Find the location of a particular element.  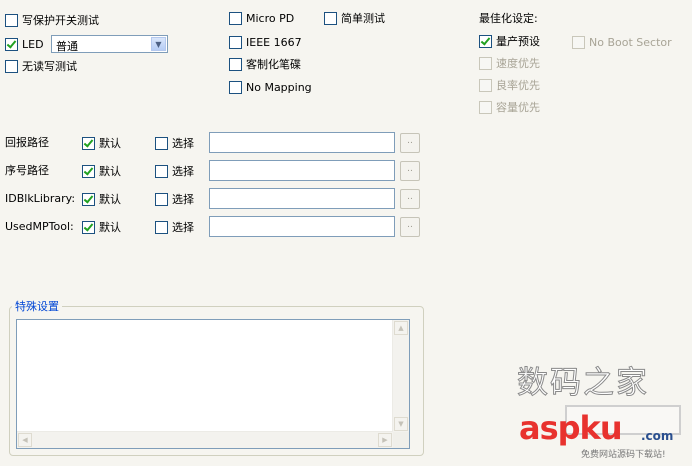

capacity-priority-label: 容量优先 is located at coordinates (518, 107).